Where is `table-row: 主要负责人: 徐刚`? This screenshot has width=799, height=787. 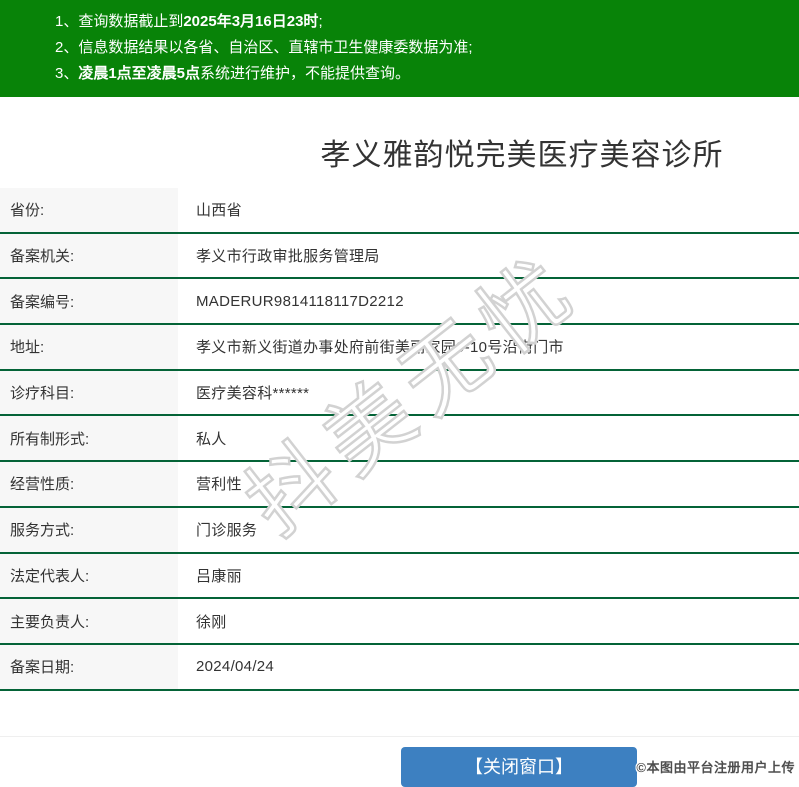
table-row: 主要负责人: 徐刚 is located at coordinates (399, 622).